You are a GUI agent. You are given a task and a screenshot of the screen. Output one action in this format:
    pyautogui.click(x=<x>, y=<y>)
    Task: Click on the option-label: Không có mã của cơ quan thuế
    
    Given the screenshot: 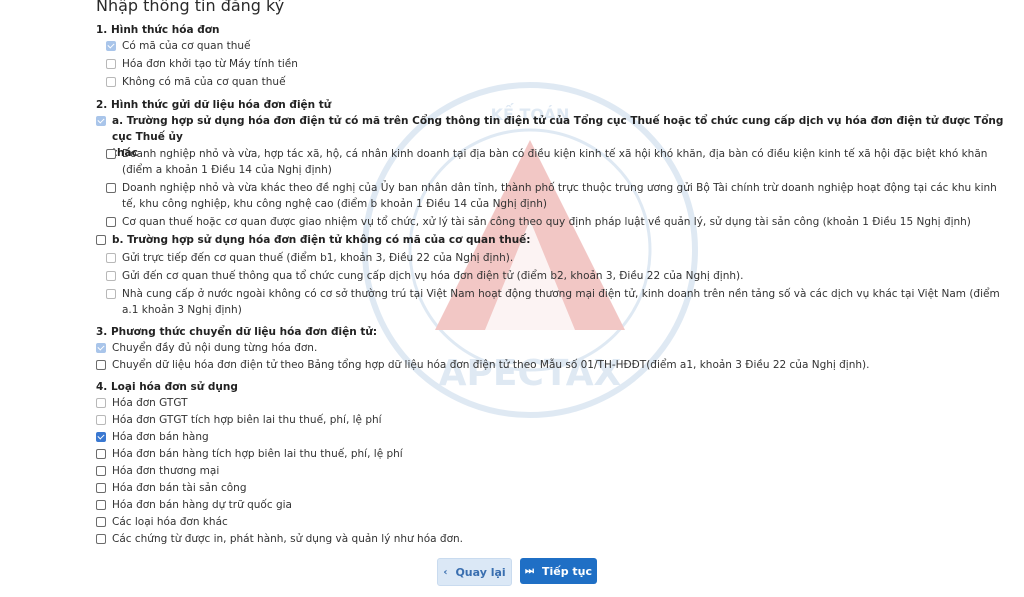 What is the action you would take?
    pyautogui.click(x=204, y=82)
    